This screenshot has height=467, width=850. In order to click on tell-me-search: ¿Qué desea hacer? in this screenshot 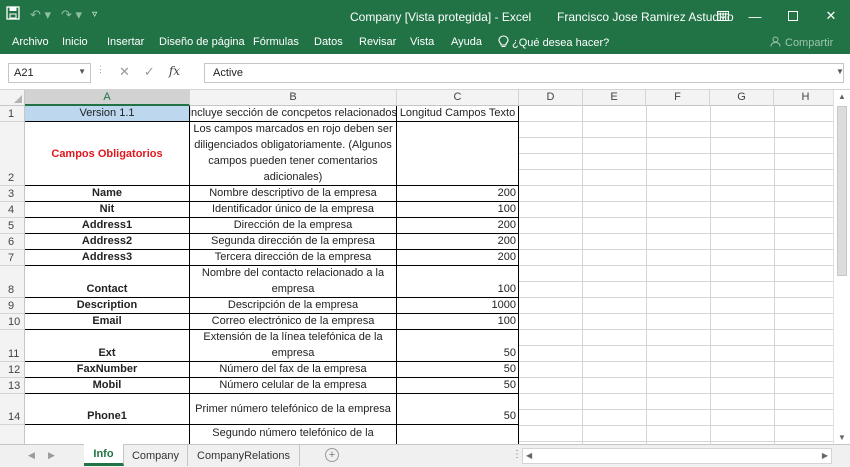, I will do `click(553, 43)`.